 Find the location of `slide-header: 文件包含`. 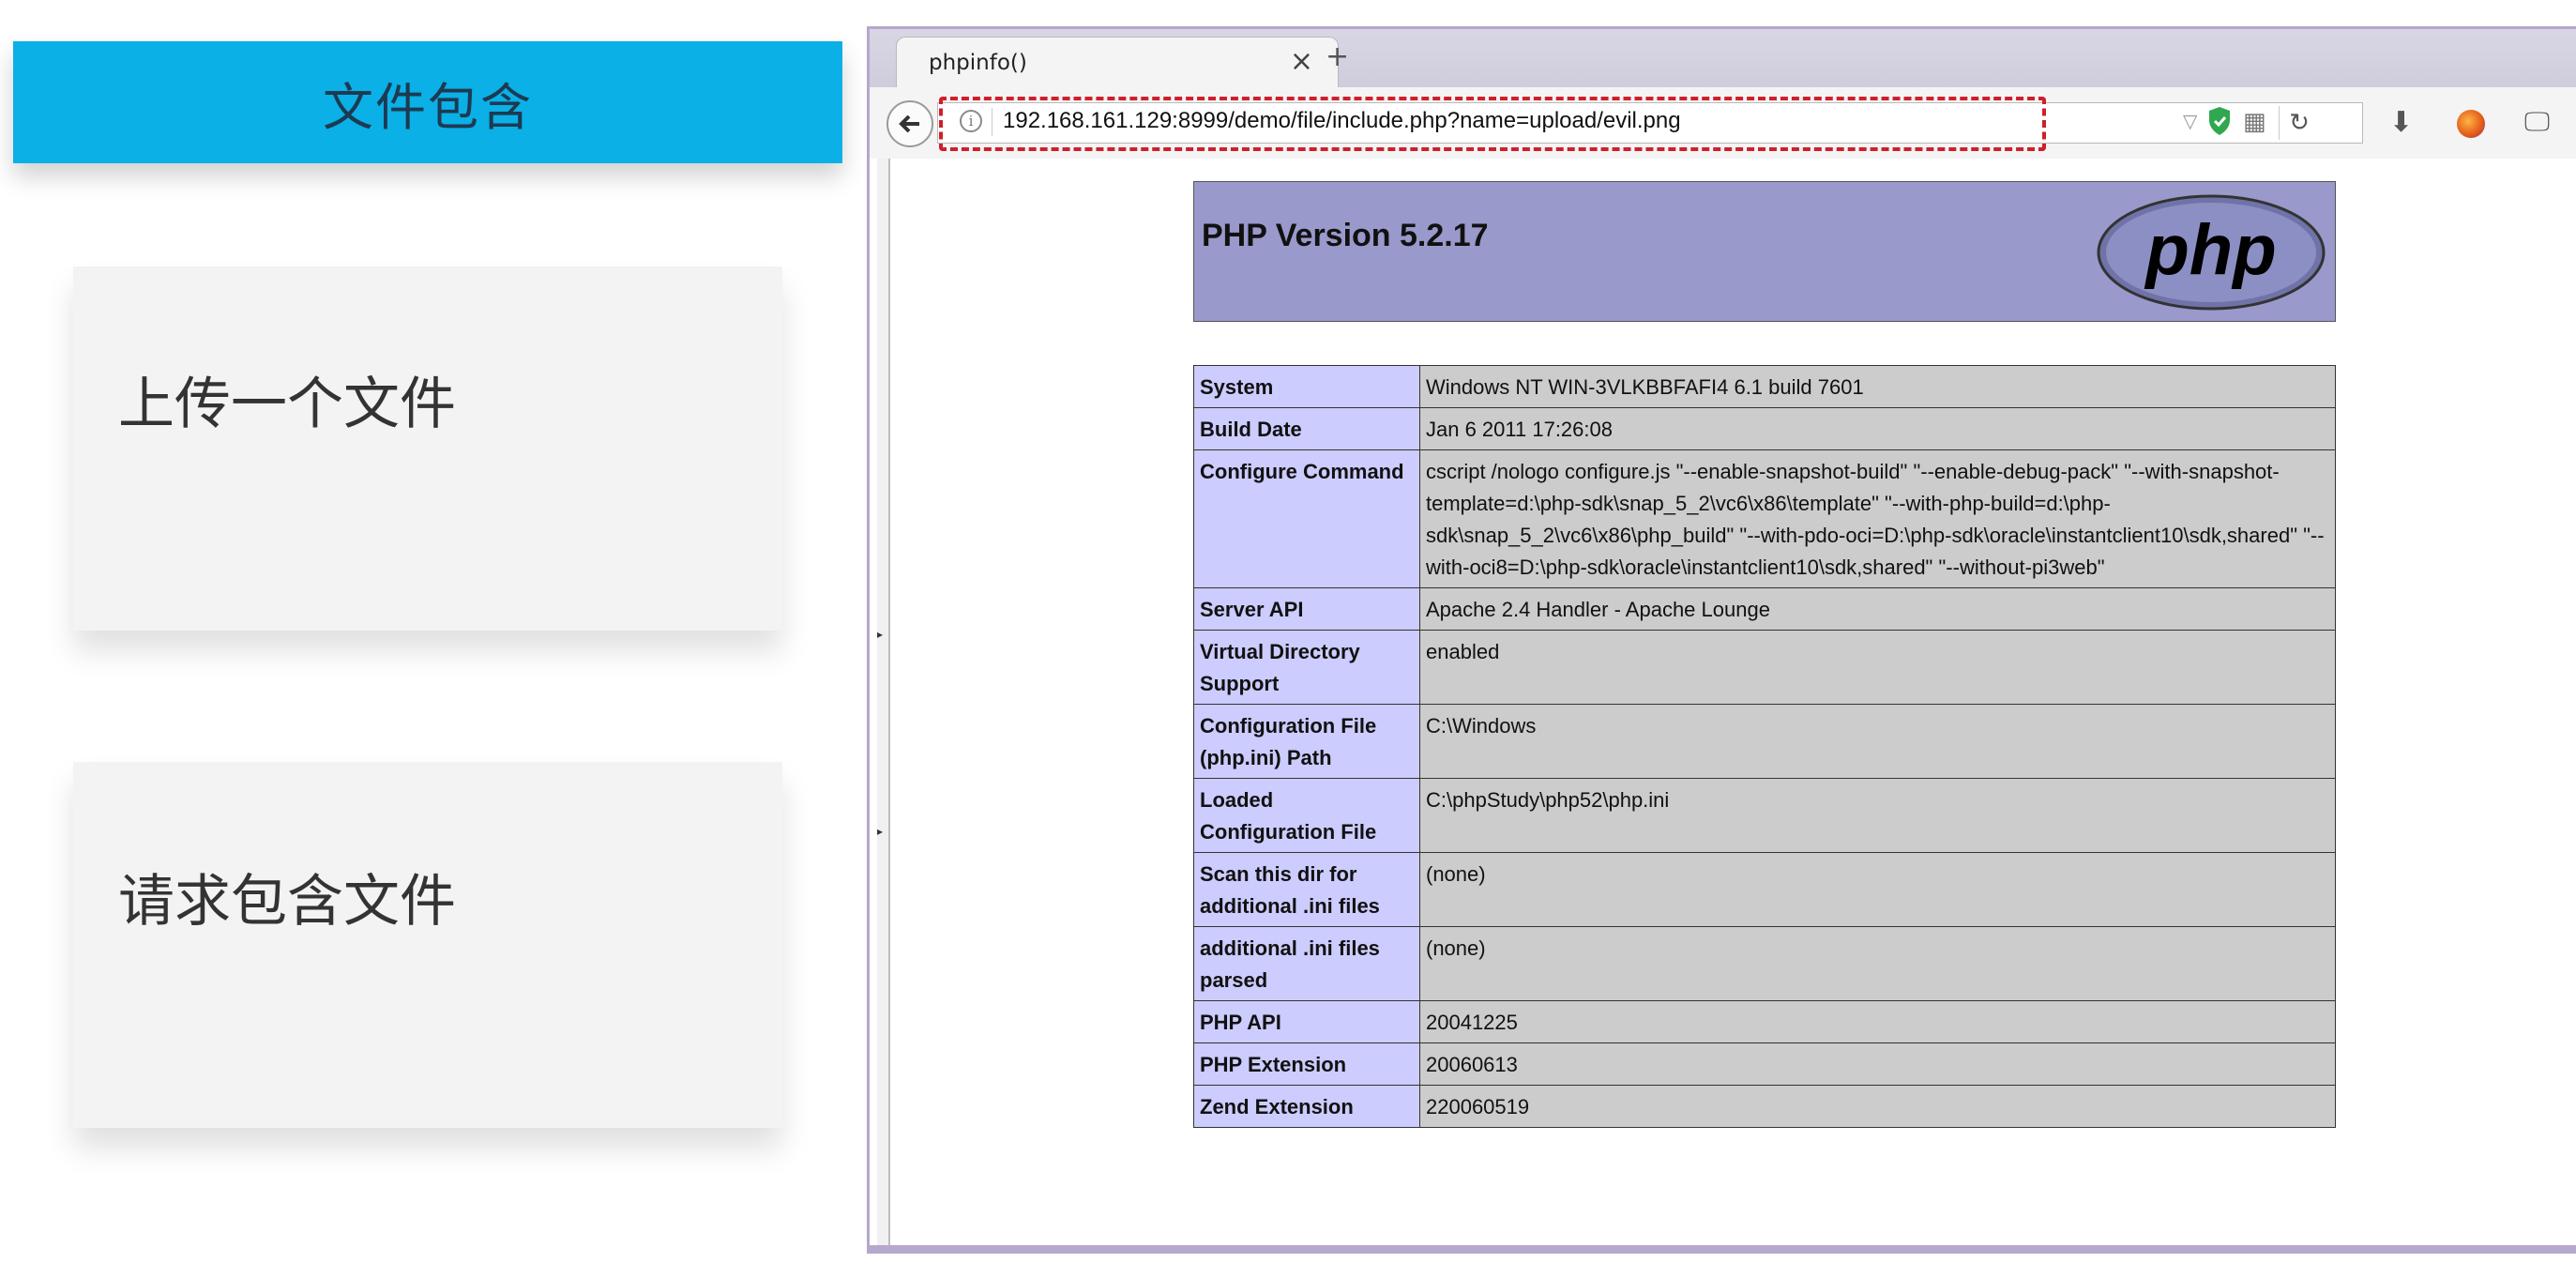

slide-header: 文件包含 is located at coordinates (427, 102).